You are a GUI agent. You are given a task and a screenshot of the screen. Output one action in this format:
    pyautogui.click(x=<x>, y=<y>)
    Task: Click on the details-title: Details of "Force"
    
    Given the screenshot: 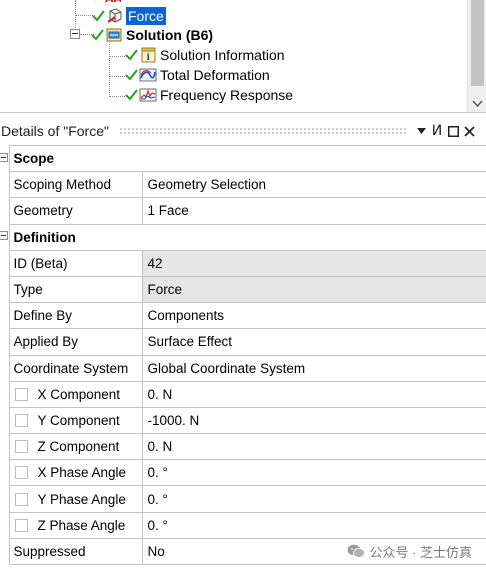 What is the action you would take?
    pyautogui.click(x=55, y=131)
    